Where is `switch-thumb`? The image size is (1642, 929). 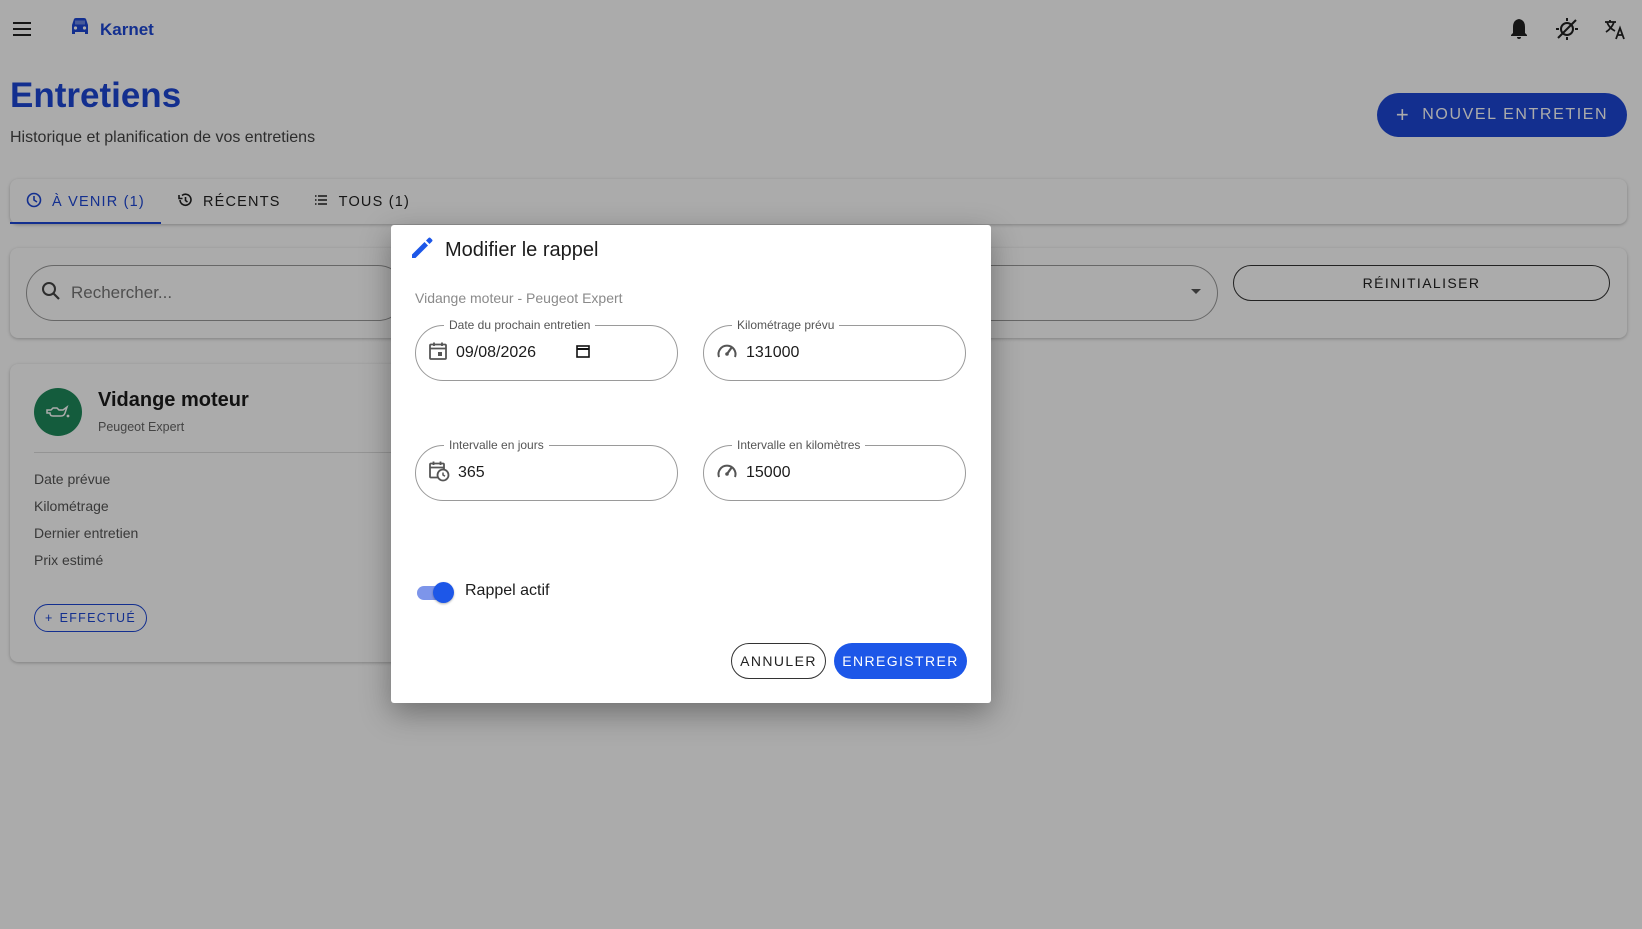 switch-thumb is located at coordinates (443, 592).